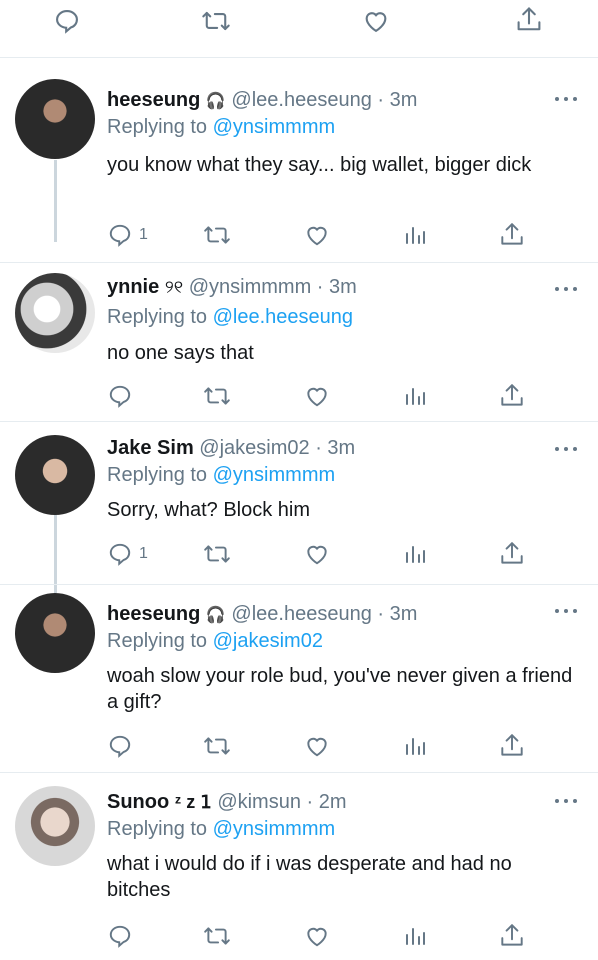 The image size is (598, 960). I want to click on timestamp: · 2m, so click(327, 802).